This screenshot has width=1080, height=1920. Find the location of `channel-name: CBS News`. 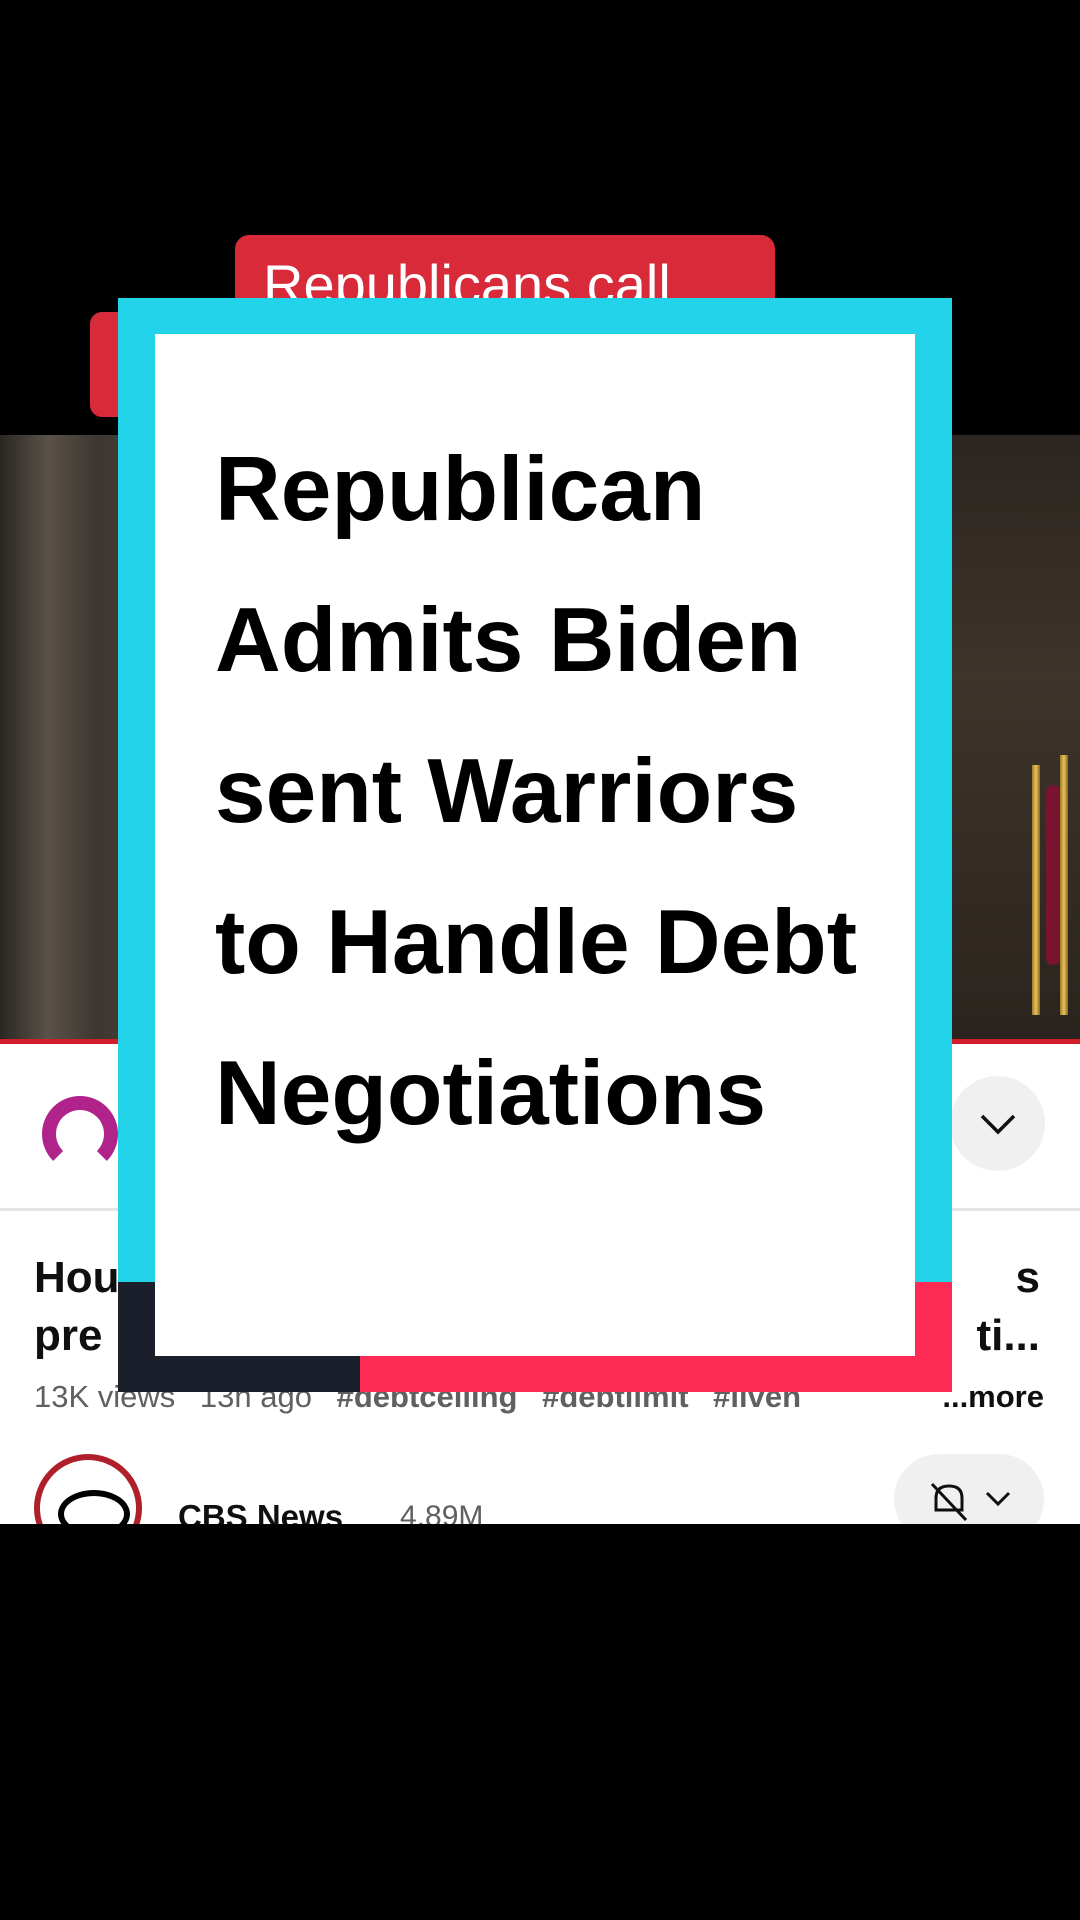

channel-name: CBS News is located at coordinates (260, 1511).